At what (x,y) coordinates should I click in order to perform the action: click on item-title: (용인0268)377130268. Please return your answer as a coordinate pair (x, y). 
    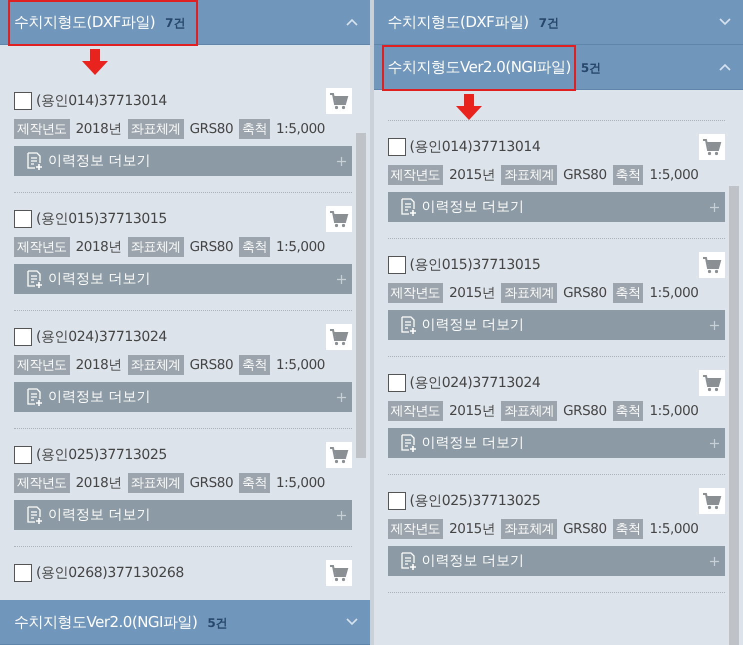
    Looking at the image, I should click on (110, 573).